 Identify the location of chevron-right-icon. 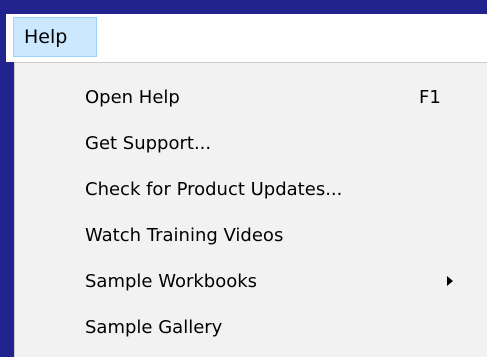
(450, 281).